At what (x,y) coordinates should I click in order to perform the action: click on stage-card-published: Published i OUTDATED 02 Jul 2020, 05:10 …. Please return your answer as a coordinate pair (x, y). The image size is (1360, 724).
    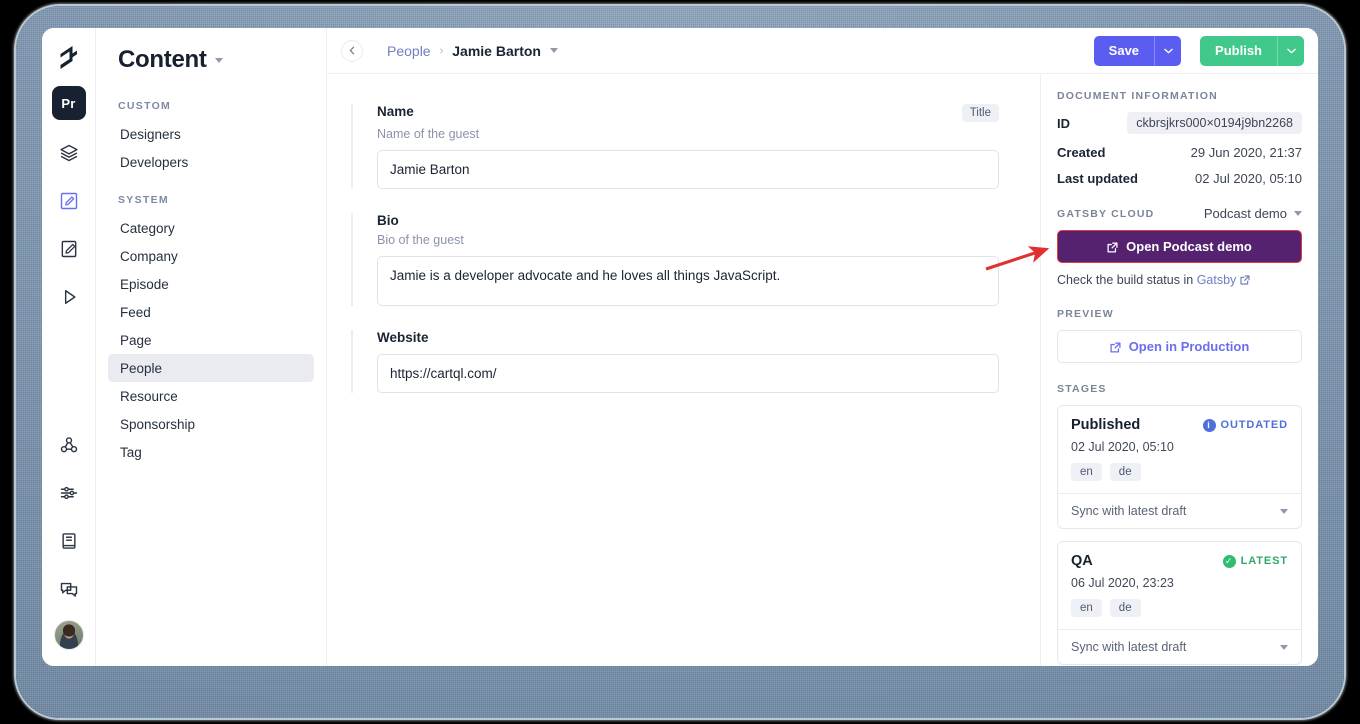
    Looking at the image, I should click on (1179, 467).